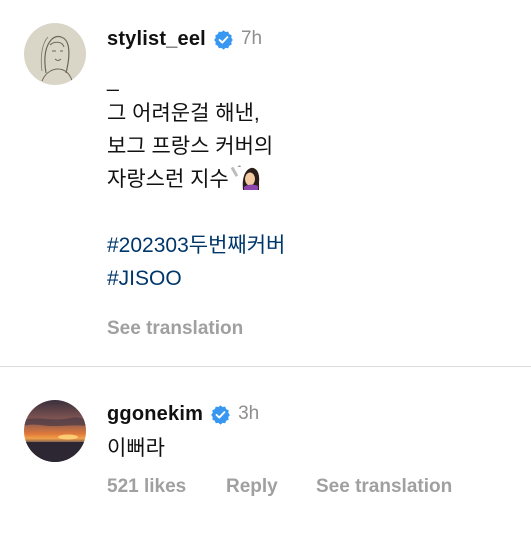 This screenshot has width=531, height=540. Describe the element at coordinates (271, 487) in the screenshot. I see `reply-button: Reply` at that location.